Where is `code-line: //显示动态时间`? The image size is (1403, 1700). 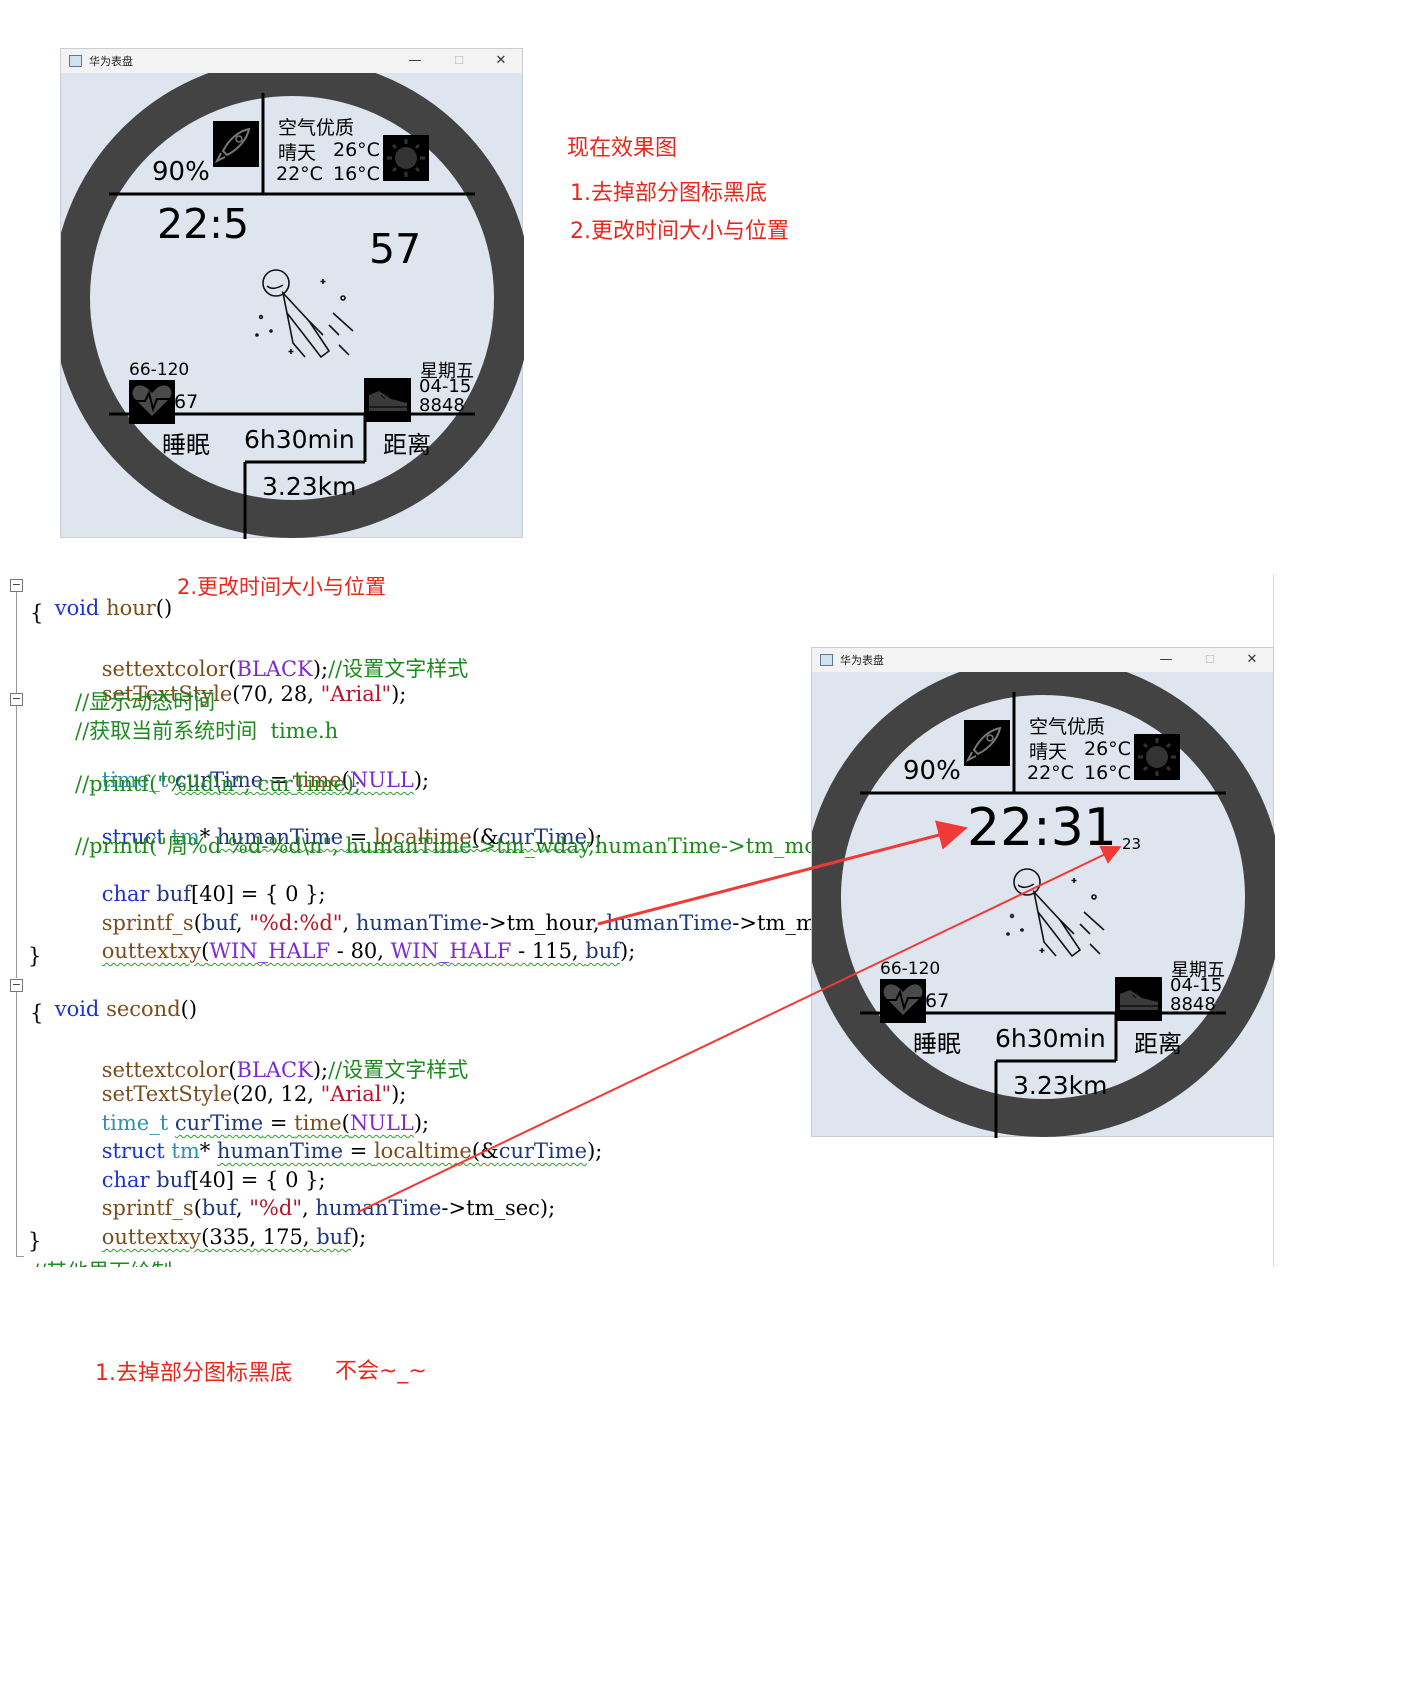
code-line: //显示动态时间 is located at coordinates (145, 702).